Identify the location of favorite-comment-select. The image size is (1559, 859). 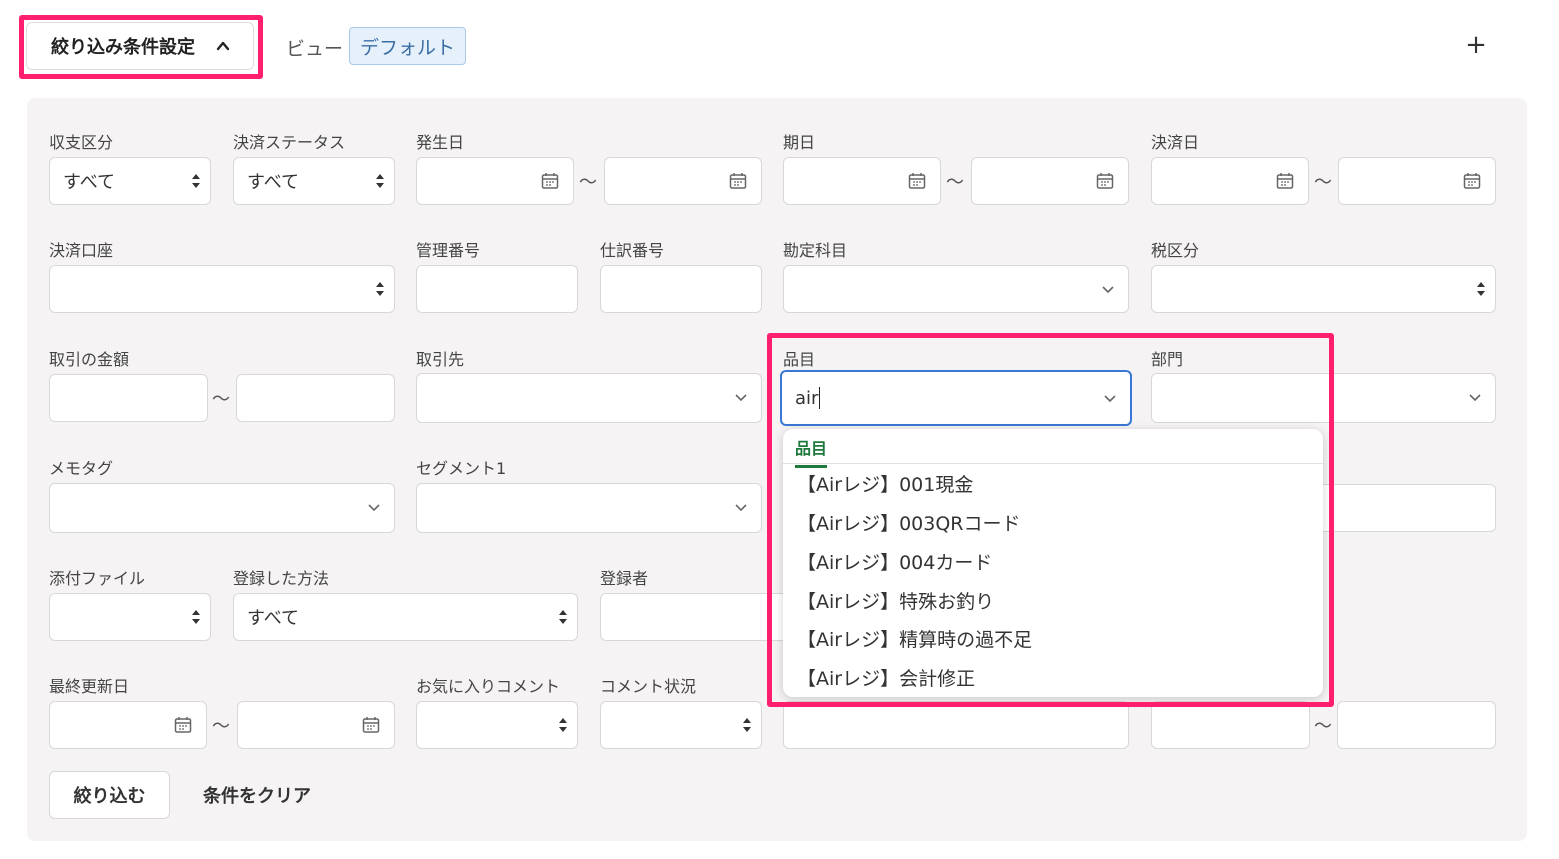
(497, 725).